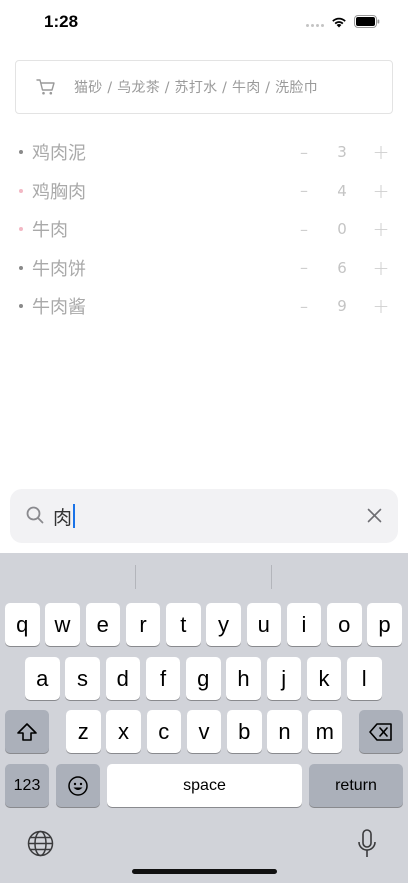 Image resolution: width=408 pixels, height=883 pixels. I want to click on key-p: p, so click(384, 624).